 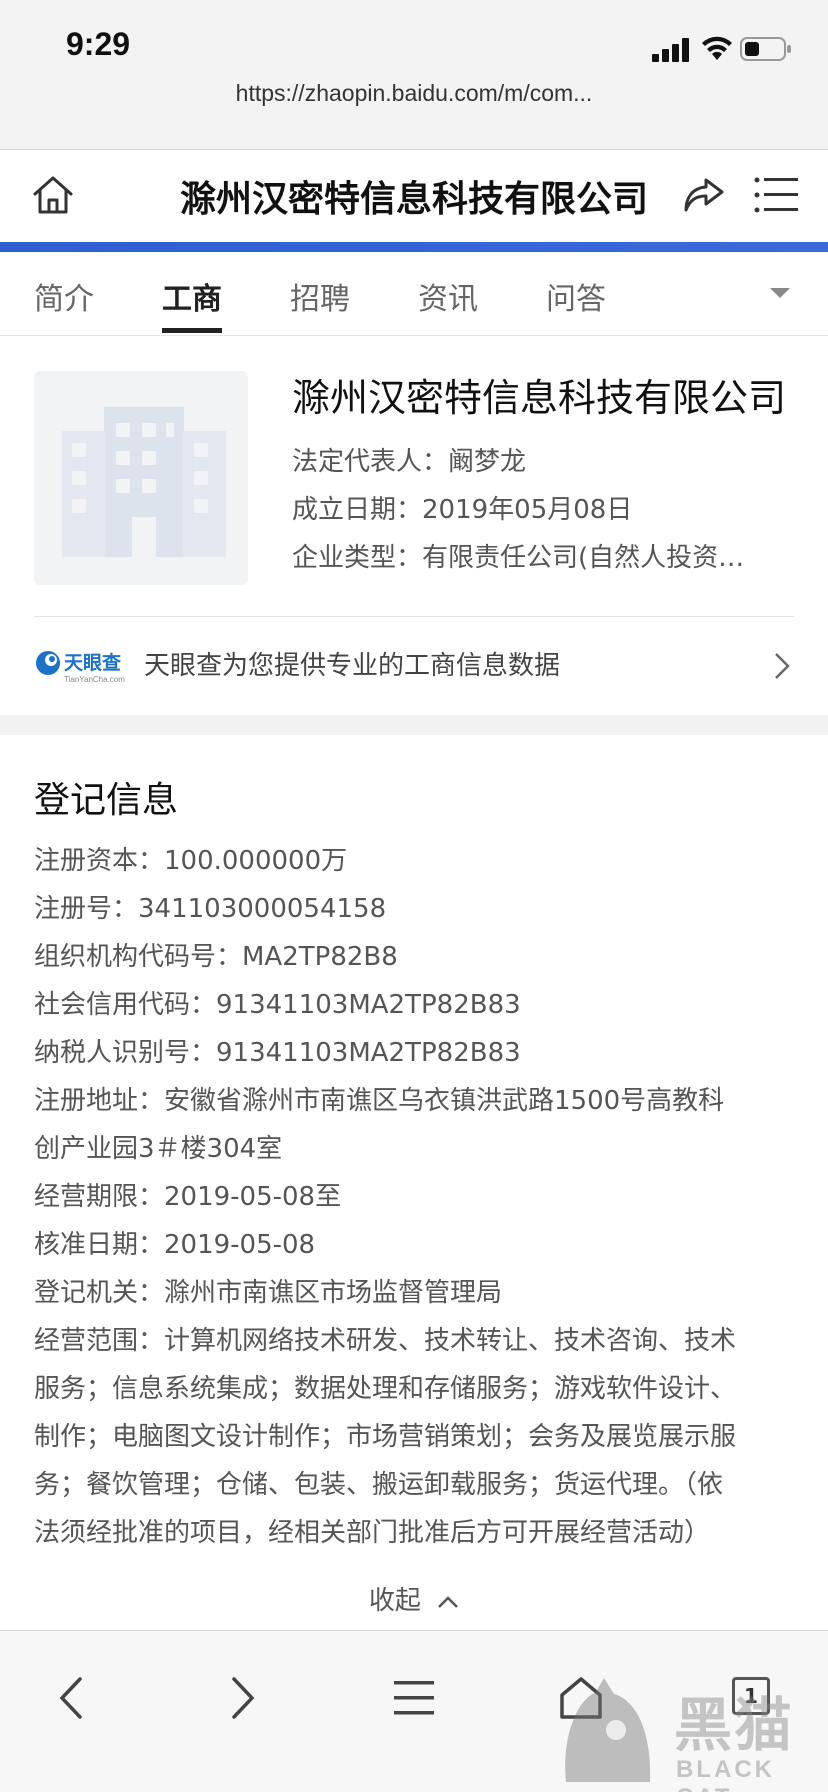 What do you see at coordinates (372, 1533) in the screenshot?
I see `business-scope-cont: 法须经批准的项目，经相关部门批准后方可开展经营活动）` at bounding box center [372, 1533].